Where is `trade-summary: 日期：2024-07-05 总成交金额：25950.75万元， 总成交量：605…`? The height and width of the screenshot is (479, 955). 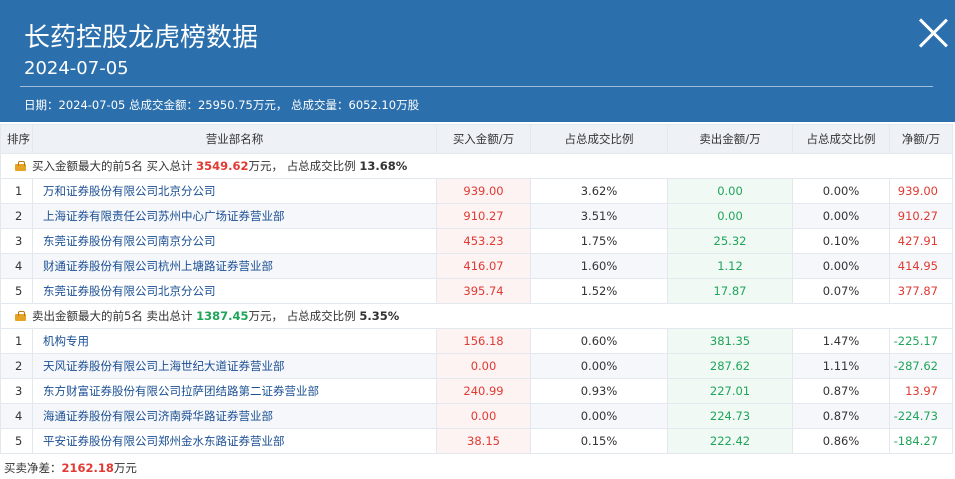
trade-summary: 日期：2024-07-05 总成交金额：25950.75万元， 总成交量：605… is located at coordinates (222, 105).